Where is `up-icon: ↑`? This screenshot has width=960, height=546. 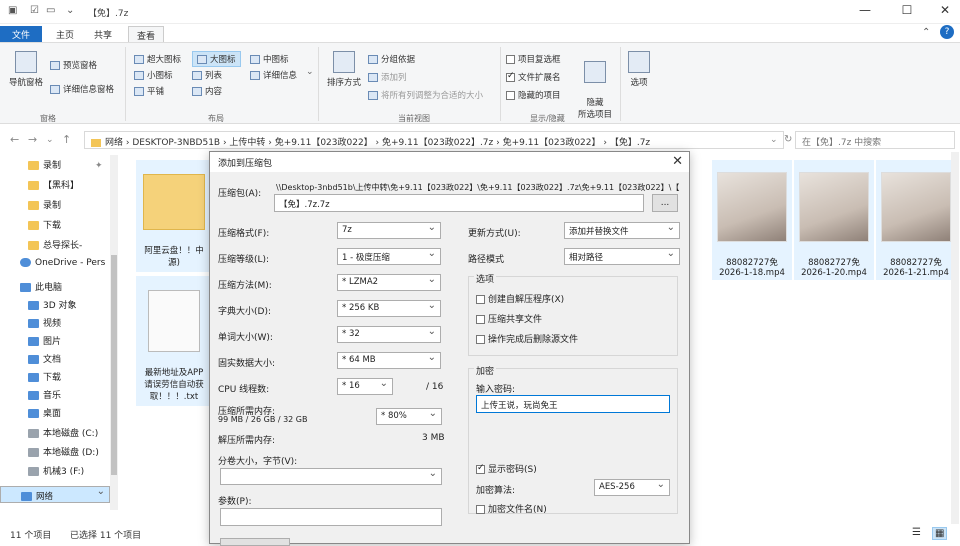
up-icon: ↑ is located at coordinates (66, 139).